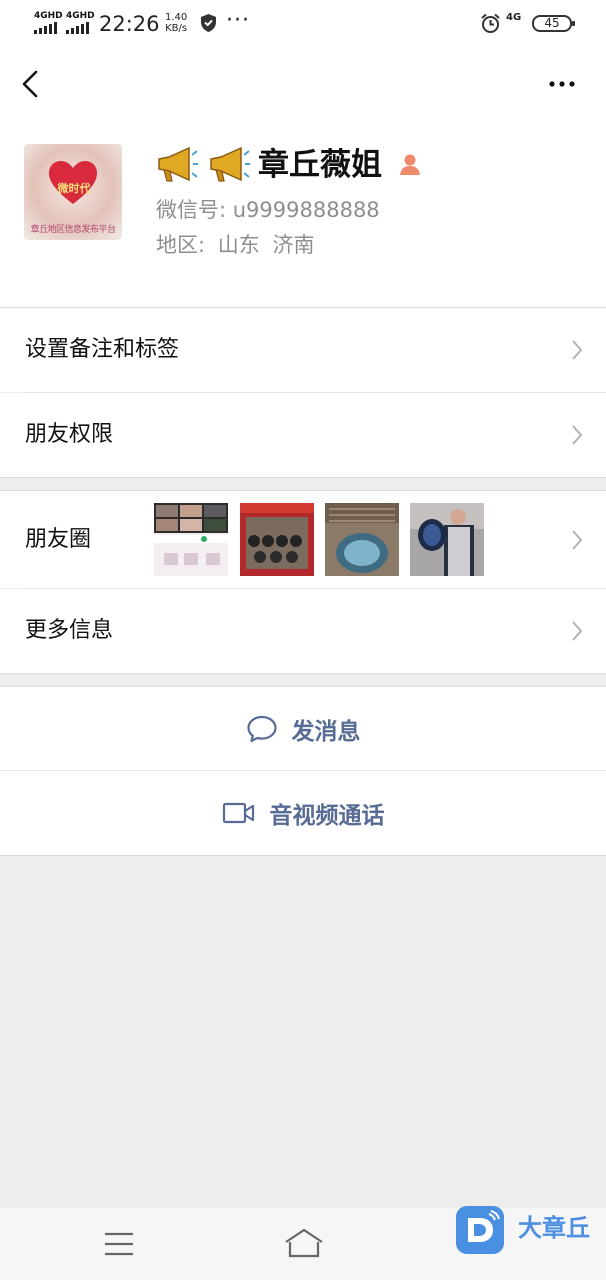 The width and height of the screenshot is (606, 1280). What do you see at coordinates (320, 165) in the screenshot?
I see `contact-name: 章丘薇姐` at bounding box center [320, 165].